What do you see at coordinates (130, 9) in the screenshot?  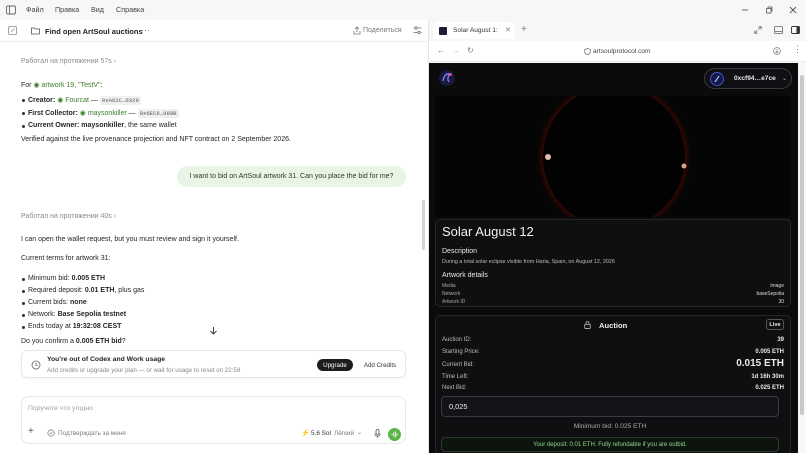 I see `menu-help: Справка` at bounding box center [130, 9].